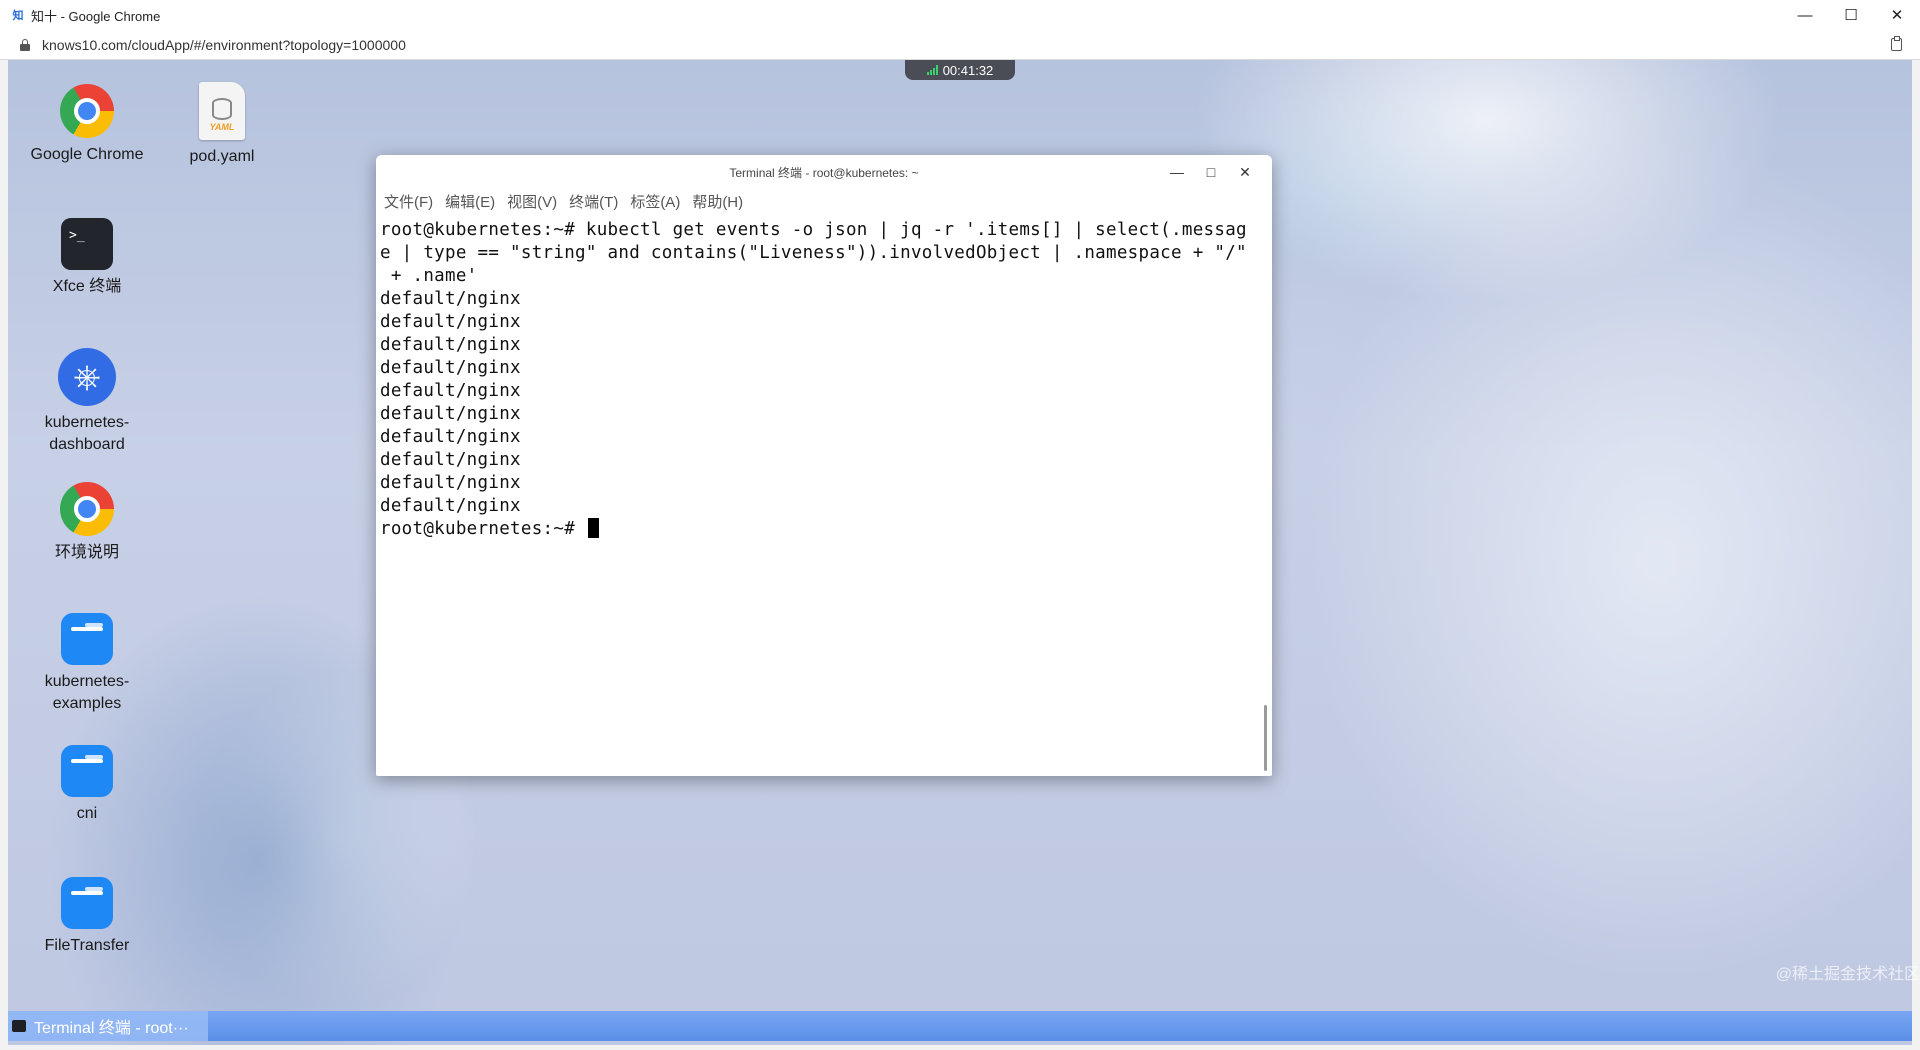 This screenshot has width=1920, height=1050. What do you see at coordinates (1245, 172) in the screenshot?
I see `terminal-close-button: ✕` at bounding box center [1245, 172].